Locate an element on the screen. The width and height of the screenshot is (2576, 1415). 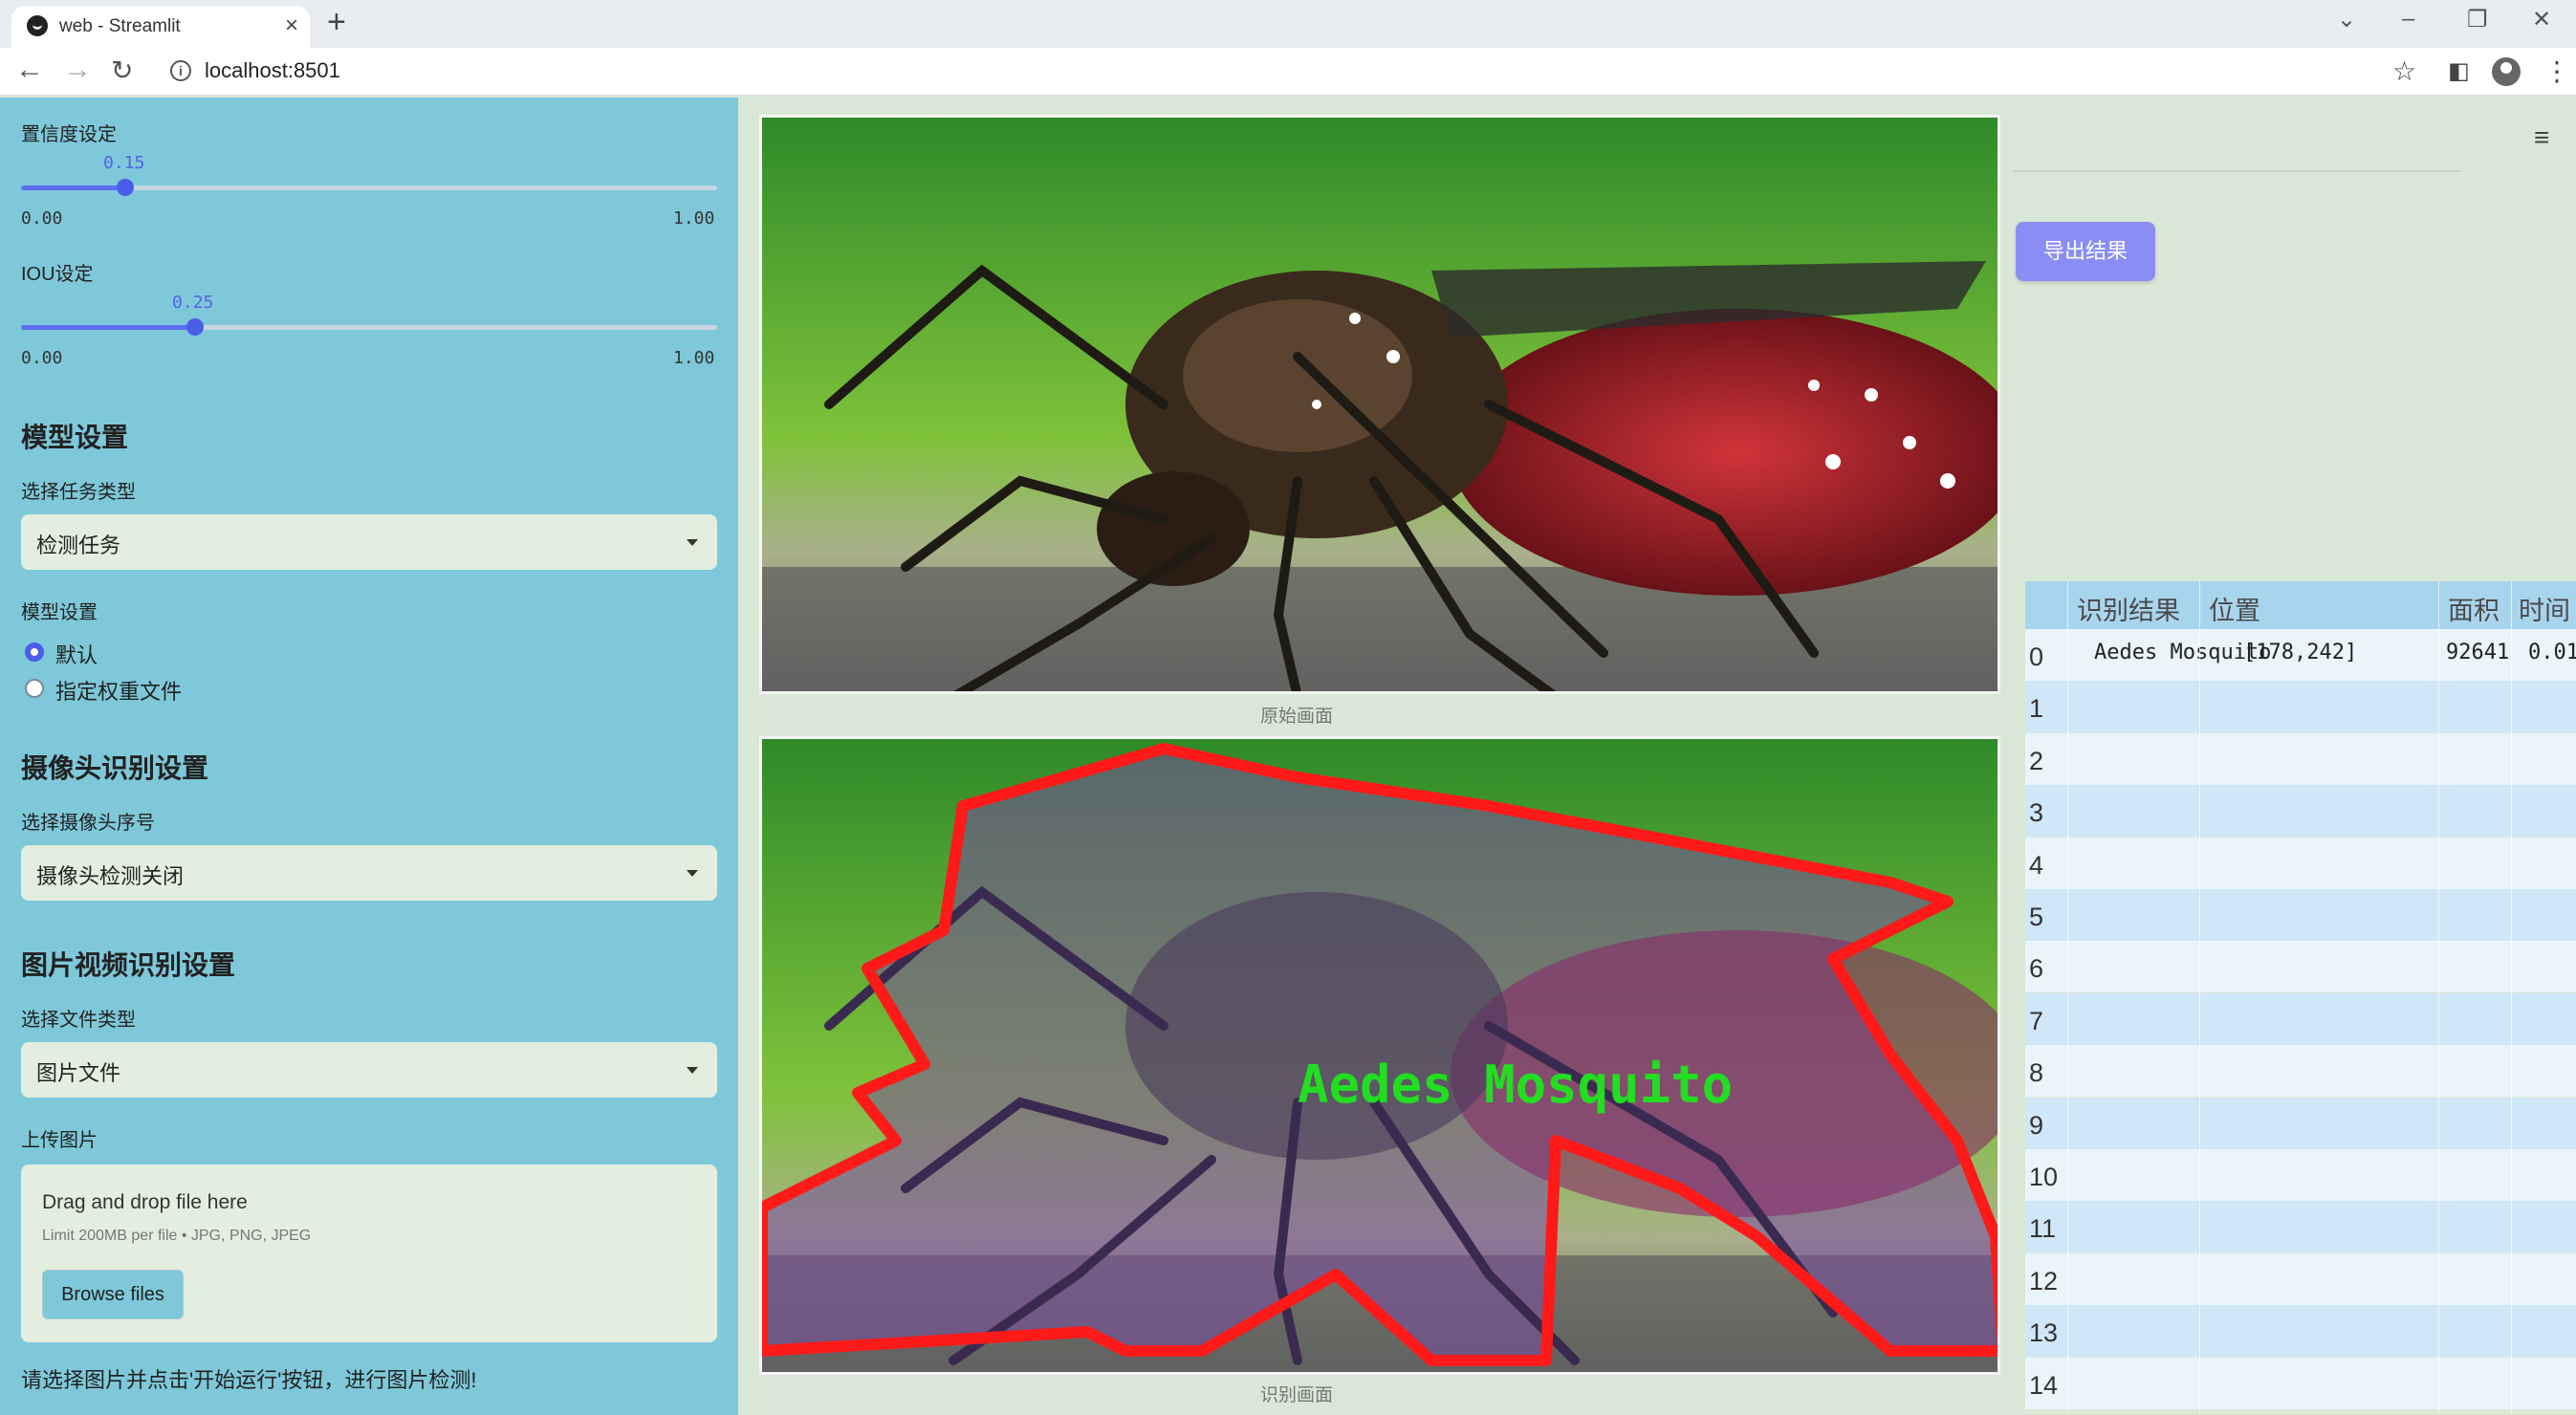
profile-avatar is located at coordinates (2506, 71).